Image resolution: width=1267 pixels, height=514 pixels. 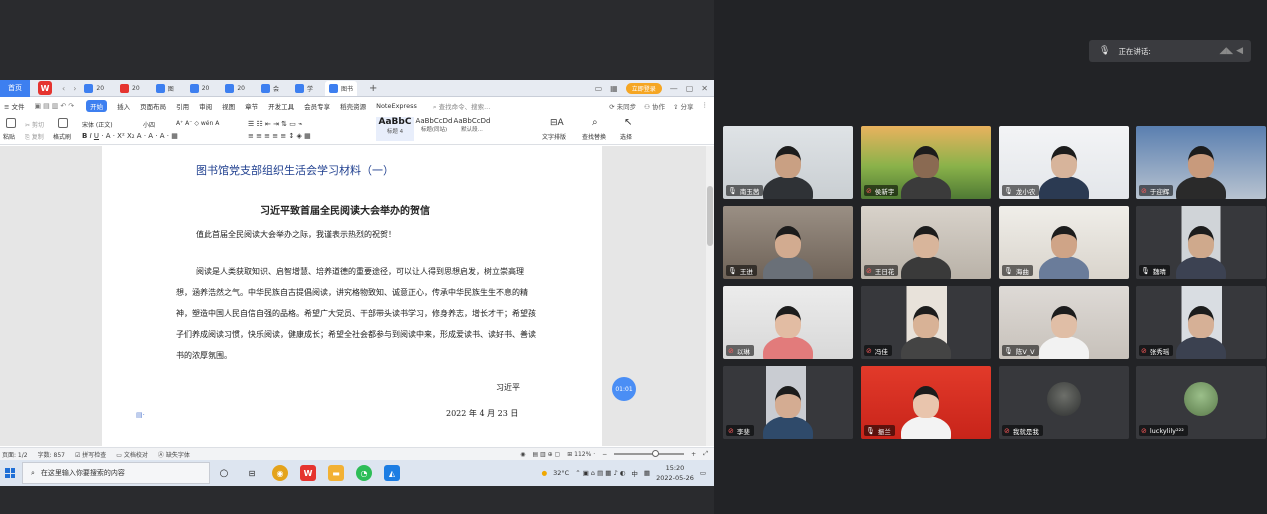 What do you see at coordinates (34, 137) in the screenshot?
I see `copy-button: ⎘ 复制` at bounding box center [34, 137].